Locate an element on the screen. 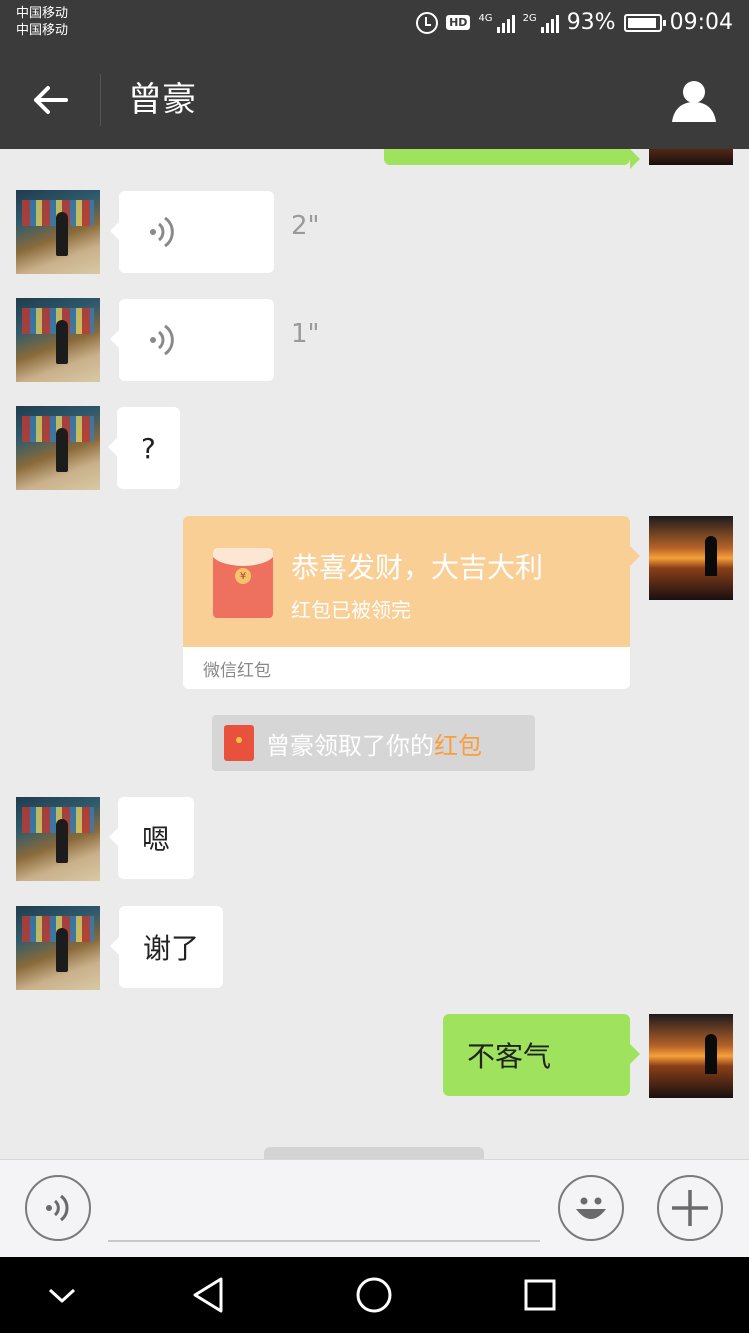 The height and width of the screenshot is (1333, 749). chat-title: 曾豪 is located at coordinates (162, 100).